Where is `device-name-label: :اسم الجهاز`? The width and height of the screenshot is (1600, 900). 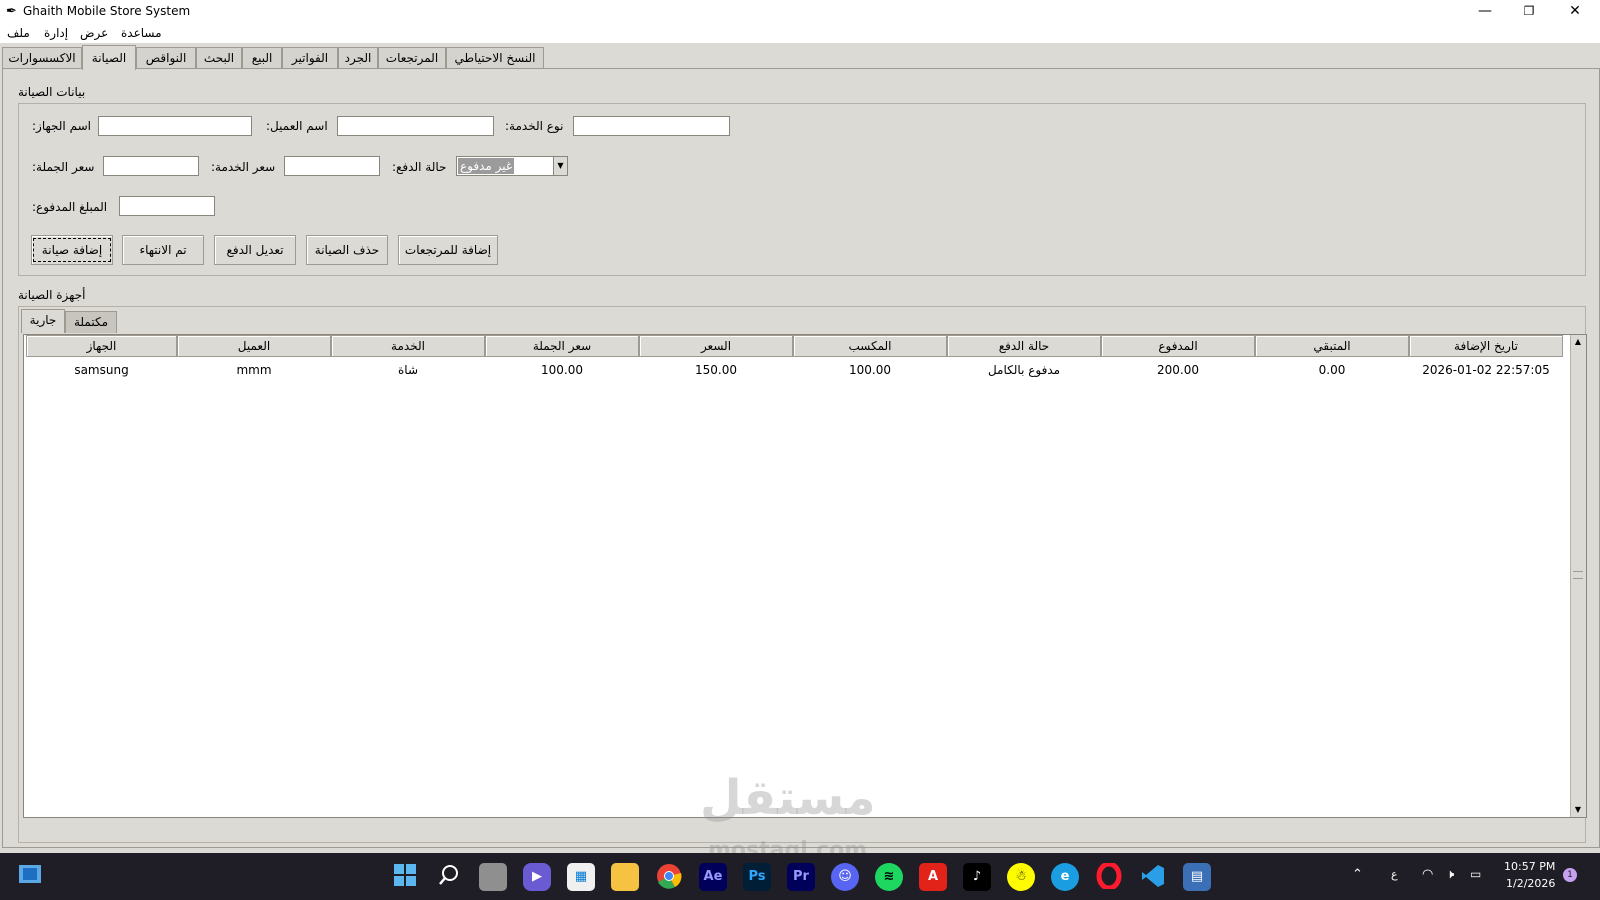 device-name-label: :اسم الجهاز is located at coordinates (61, 126).